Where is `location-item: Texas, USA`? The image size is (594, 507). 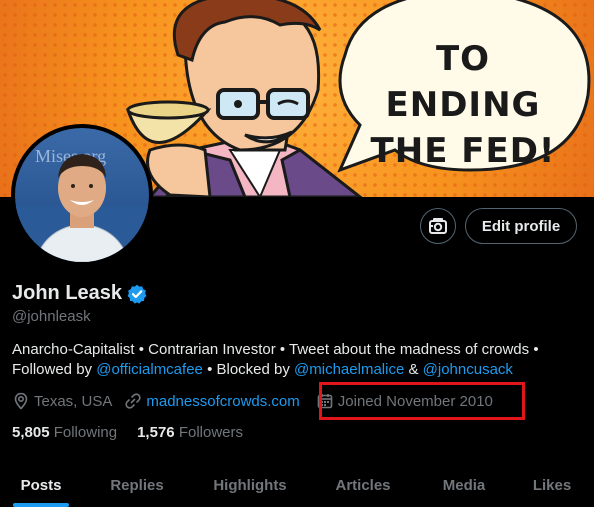
location-item: Texas, USA is located at coordinates (62, 401).